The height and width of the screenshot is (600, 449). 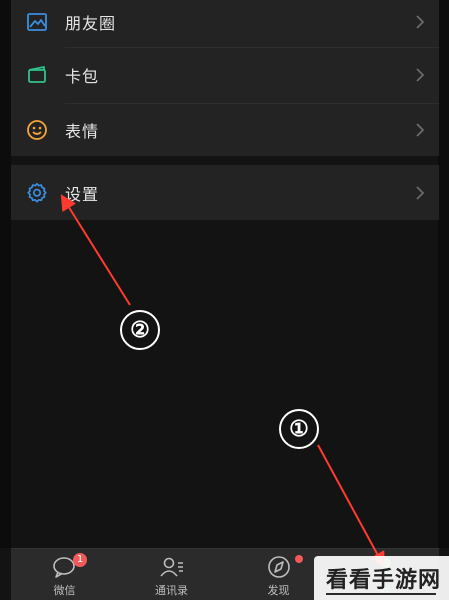 What do you see at coordinates (37, 22) in the screenshot?
I see `moments-picture-icon` at bounding box center [37, 22].